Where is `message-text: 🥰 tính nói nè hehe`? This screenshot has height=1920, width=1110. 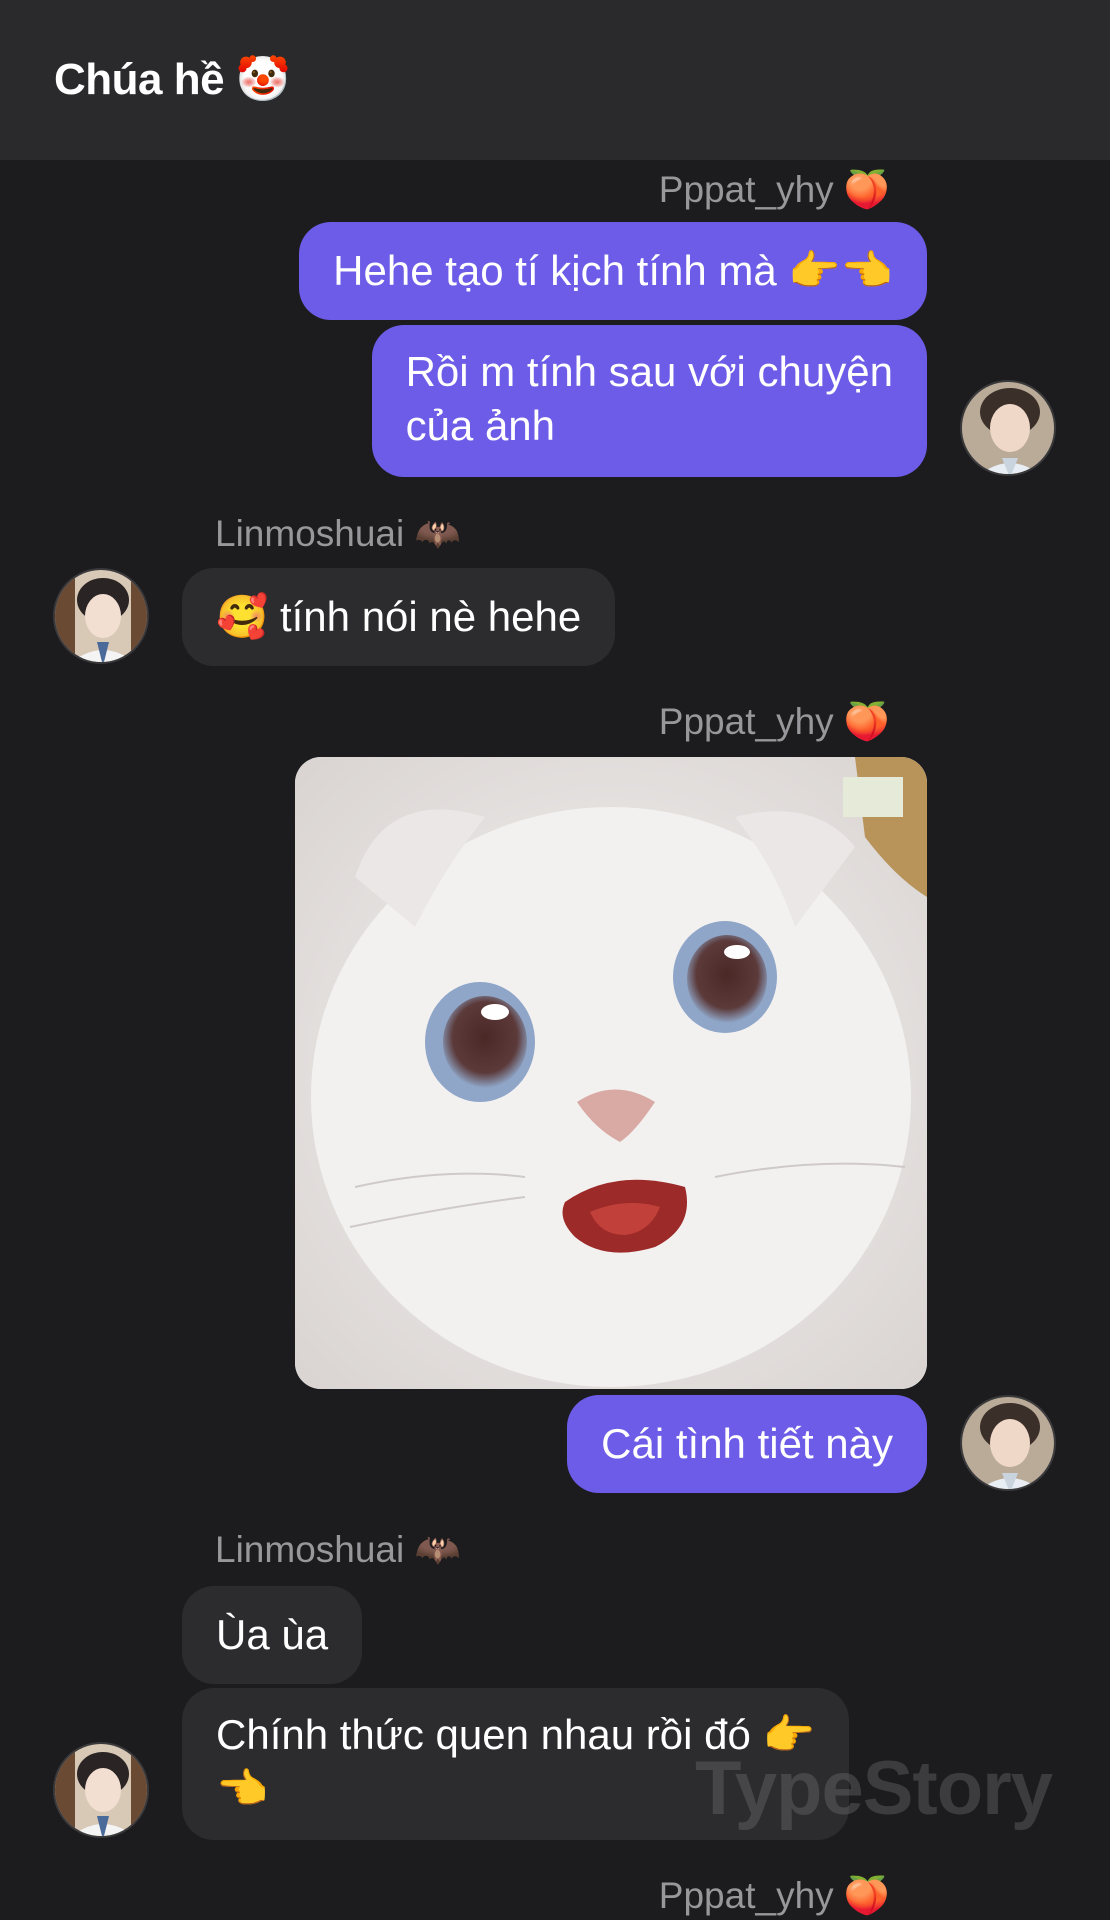
message-text: 🥰 tính nói nè hehe is located at coordinates (399, 616).